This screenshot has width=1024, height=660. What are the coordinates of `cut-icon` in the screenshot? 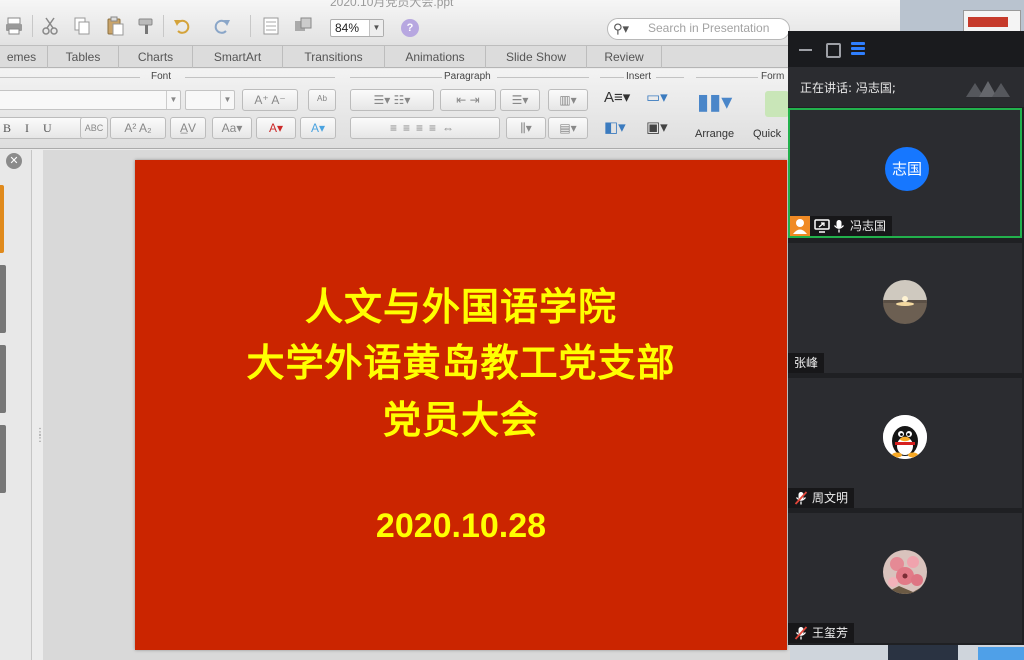 It's located at (50, 26).